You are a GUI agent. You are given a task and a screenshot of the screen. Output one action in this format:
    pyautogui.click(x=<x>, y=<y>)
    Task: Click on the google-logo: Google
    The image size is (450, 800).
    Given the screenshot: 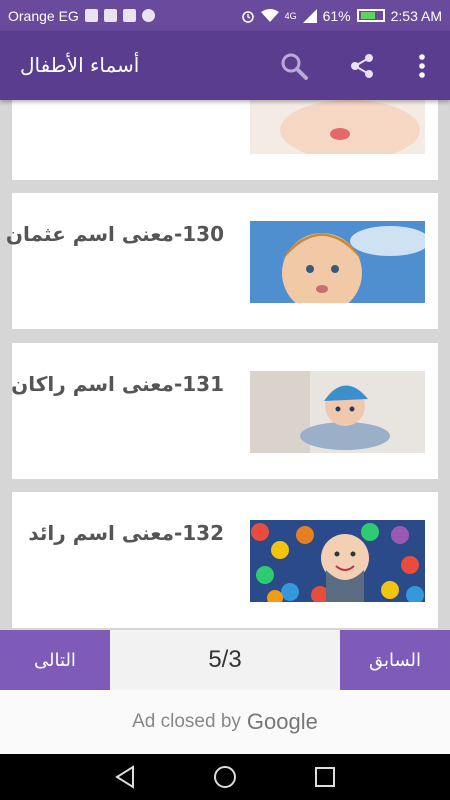 What is the action you would take?
    pyautogui.click(x=282, y=721)
    